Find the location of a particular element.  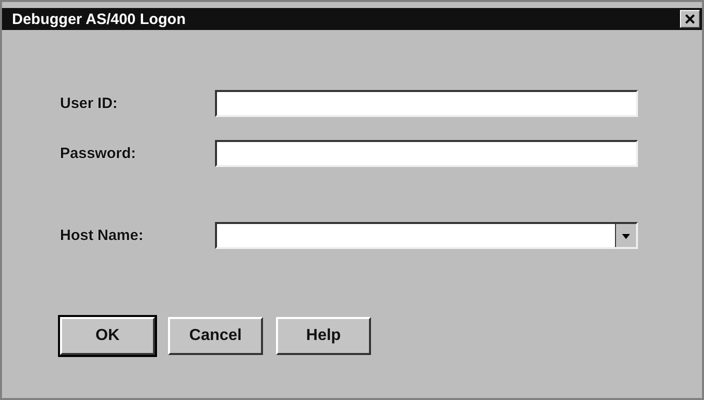

dialog-button: Cancel is located at coordinates (215, 336).